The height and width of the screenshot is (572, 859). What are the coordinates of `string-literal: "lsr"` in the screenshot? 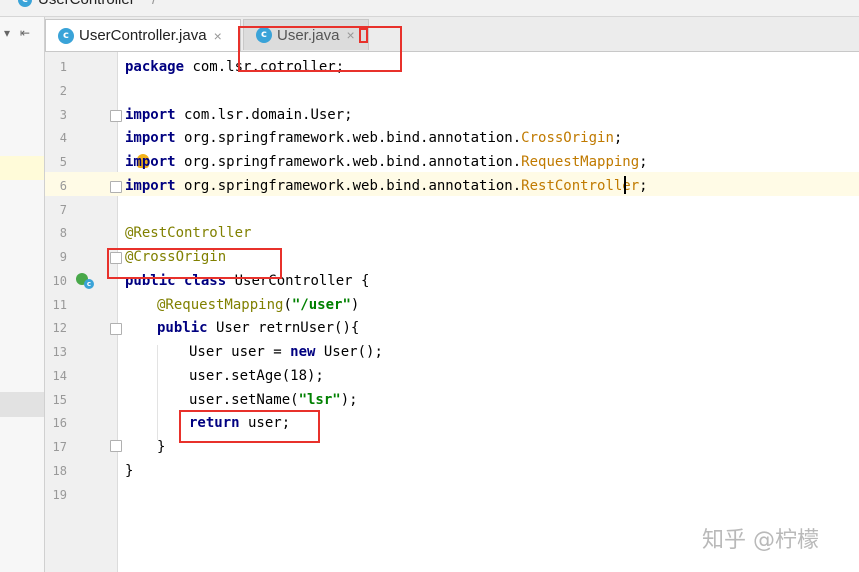 It's located at (319, 400).